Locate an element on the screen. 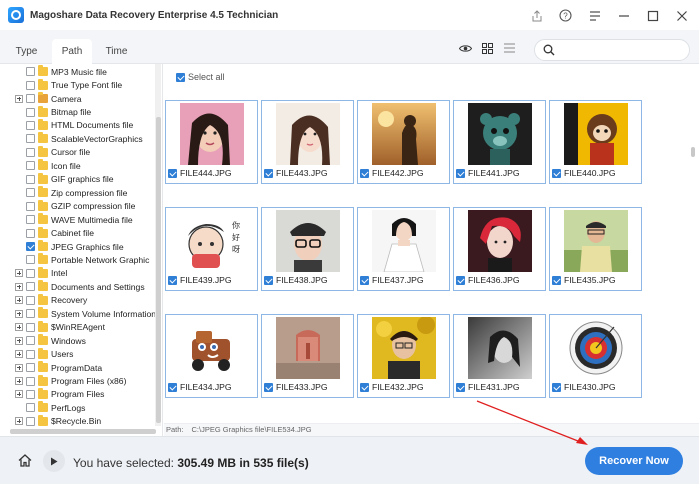 This screenshot has height=484, width=699. maximize-icon is located at coordinates (652, 15).